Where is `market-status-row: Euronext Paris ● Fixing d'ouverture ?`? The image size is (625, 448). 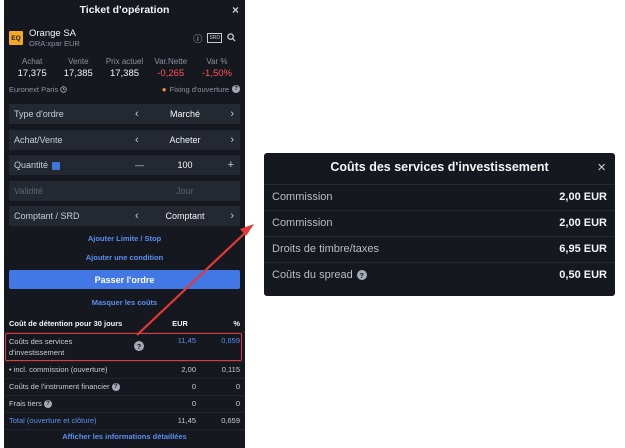 market-status-row: Euronext Paris ● Fixing d'ouverture ? is located at coordinates (124, 88).